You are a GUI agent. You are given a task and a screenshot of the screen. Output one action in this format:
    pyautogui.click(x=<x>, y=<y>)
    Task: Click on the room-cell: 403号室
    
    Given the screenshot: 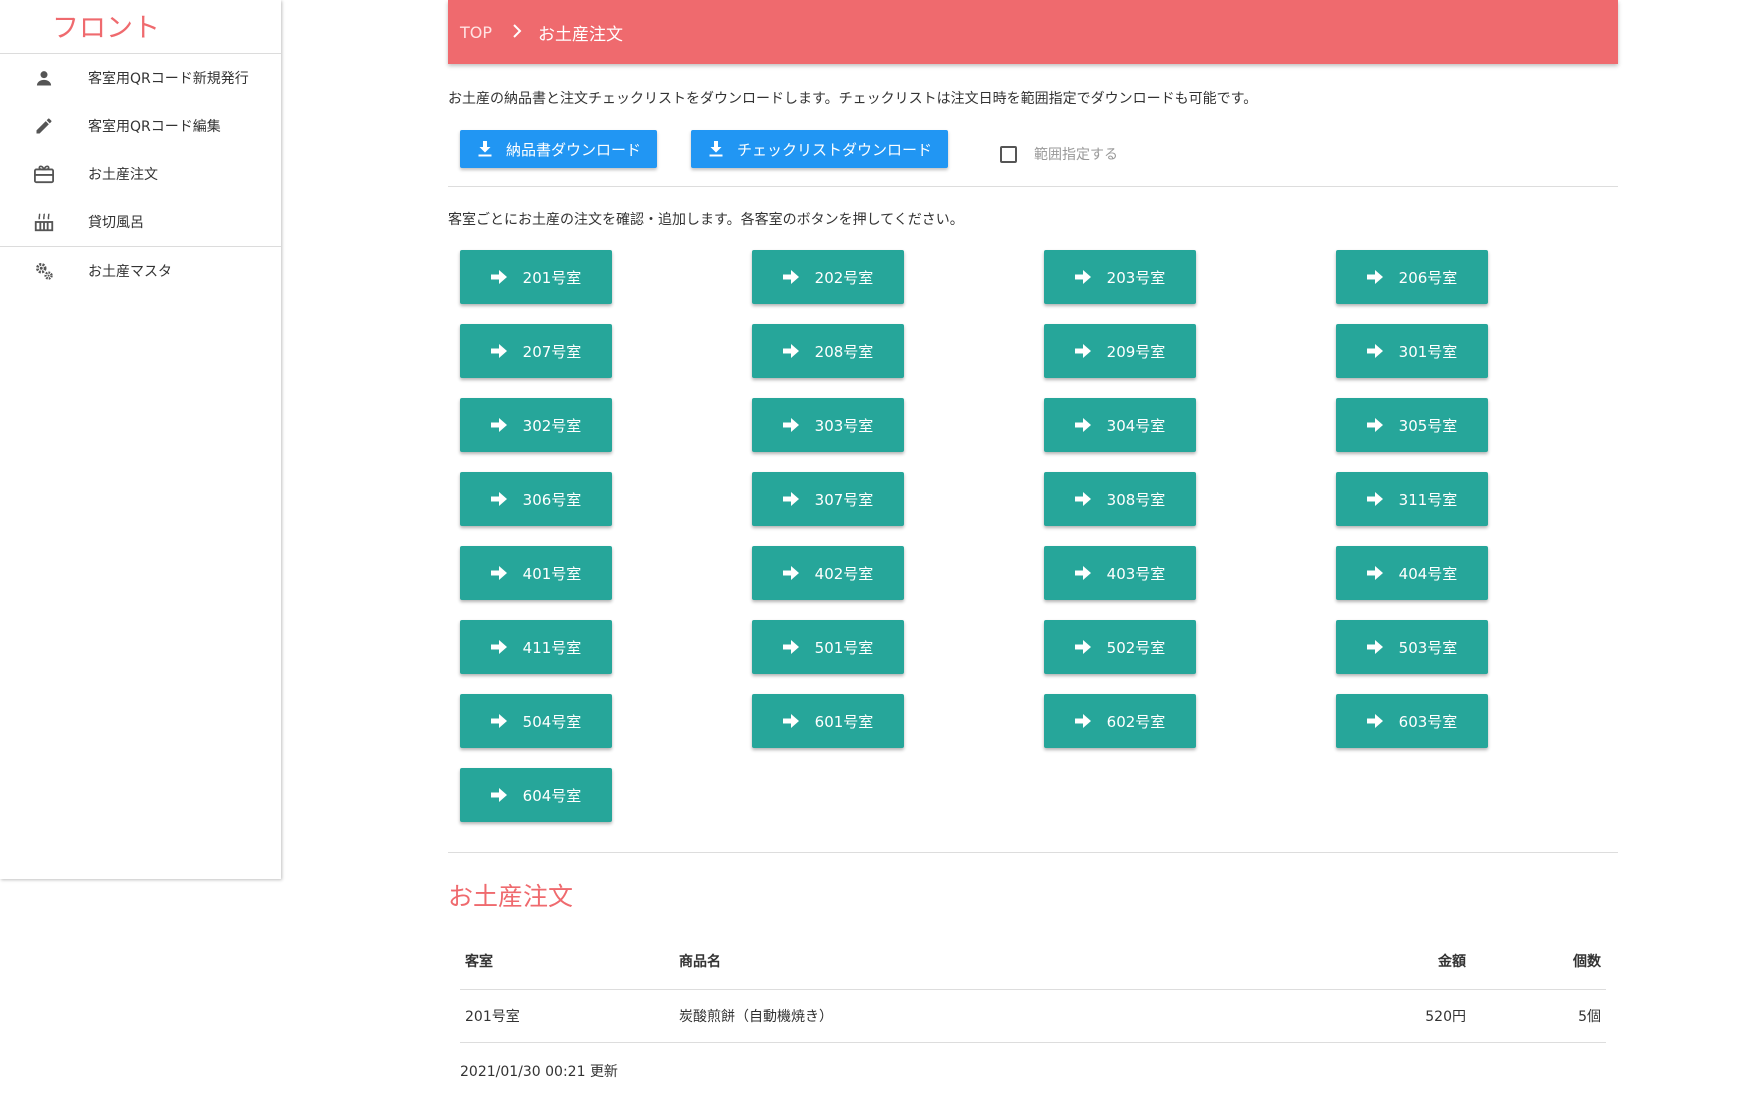 What is the action you would take?
    pyautogui.click(x=1190, y=573)
    